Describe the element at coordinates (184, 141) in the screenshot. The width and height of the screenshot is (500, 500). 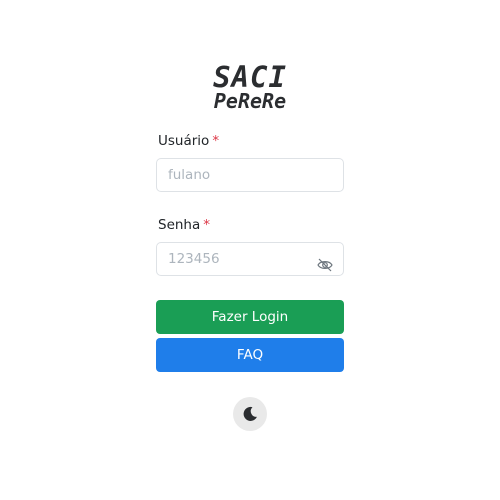
I see `username-label-text: Usuário` at that location.